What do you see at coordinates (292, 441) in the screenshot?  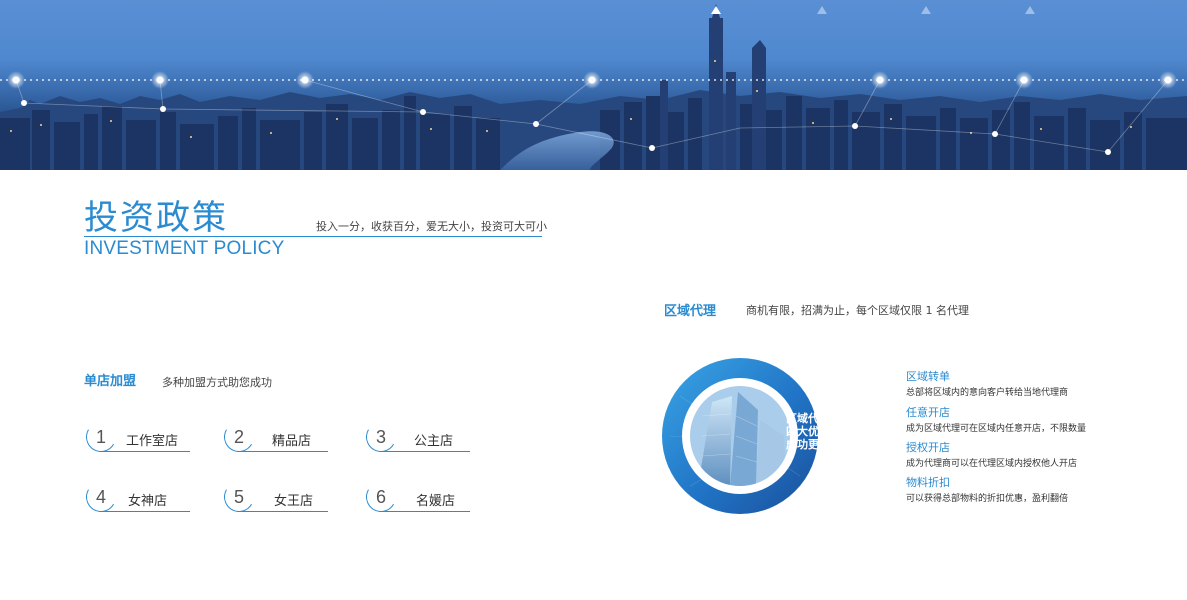 I see `store-name: 精品店` at bounding box center [292, 441].